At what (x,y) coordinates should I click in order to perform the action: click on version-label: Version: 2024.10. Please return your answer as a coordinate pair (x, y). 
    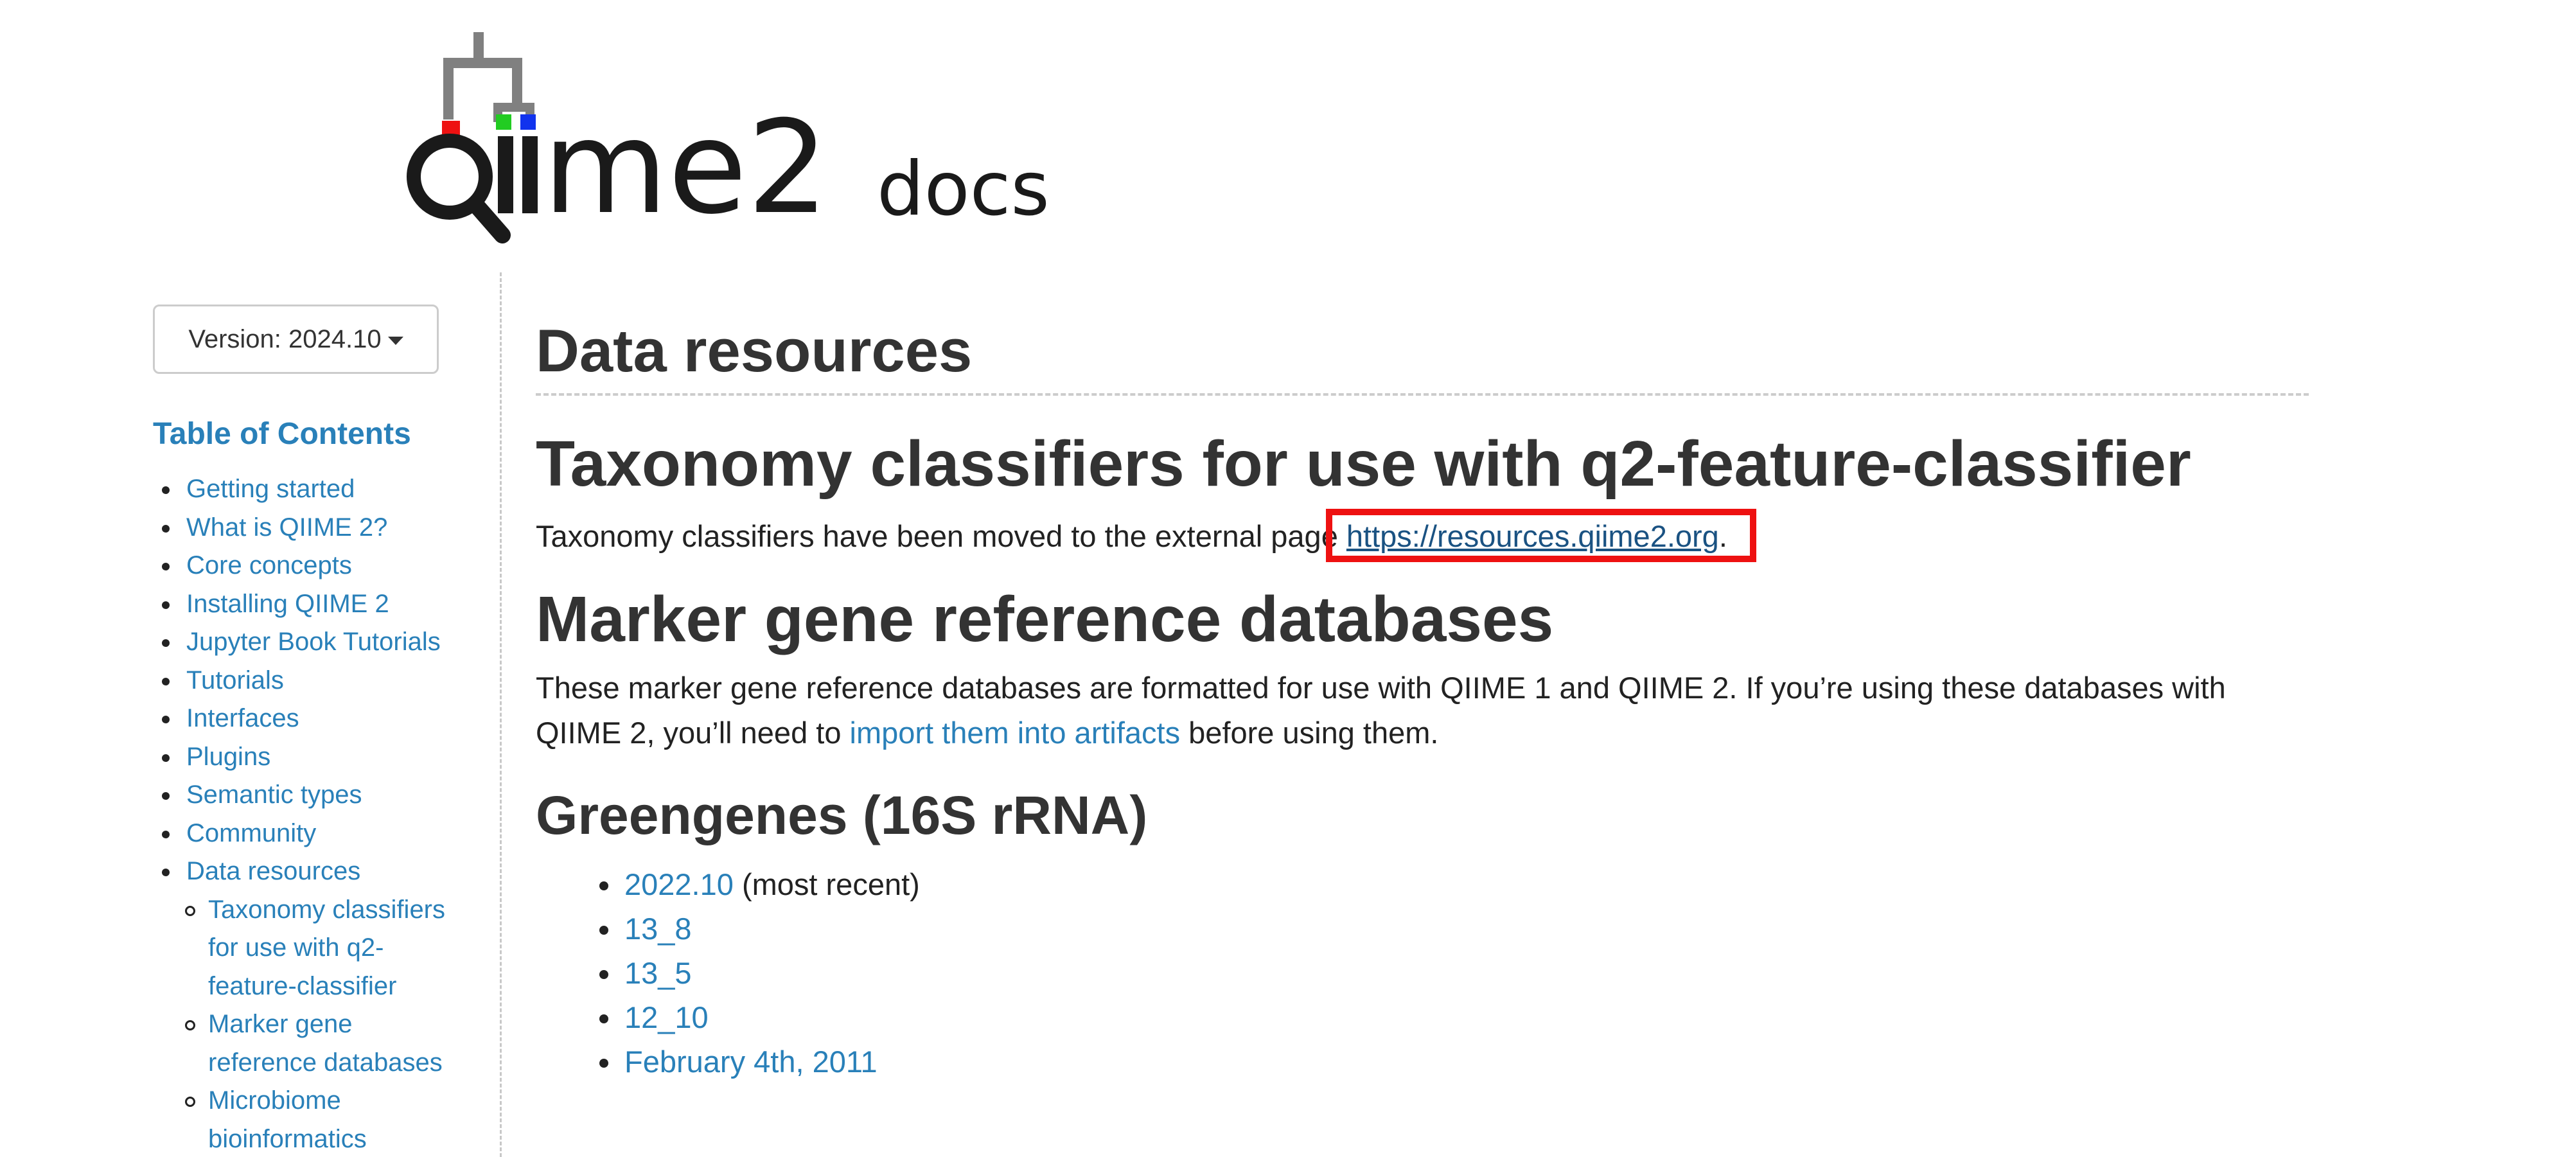
    Looking at the image, I should click on (285, 339).